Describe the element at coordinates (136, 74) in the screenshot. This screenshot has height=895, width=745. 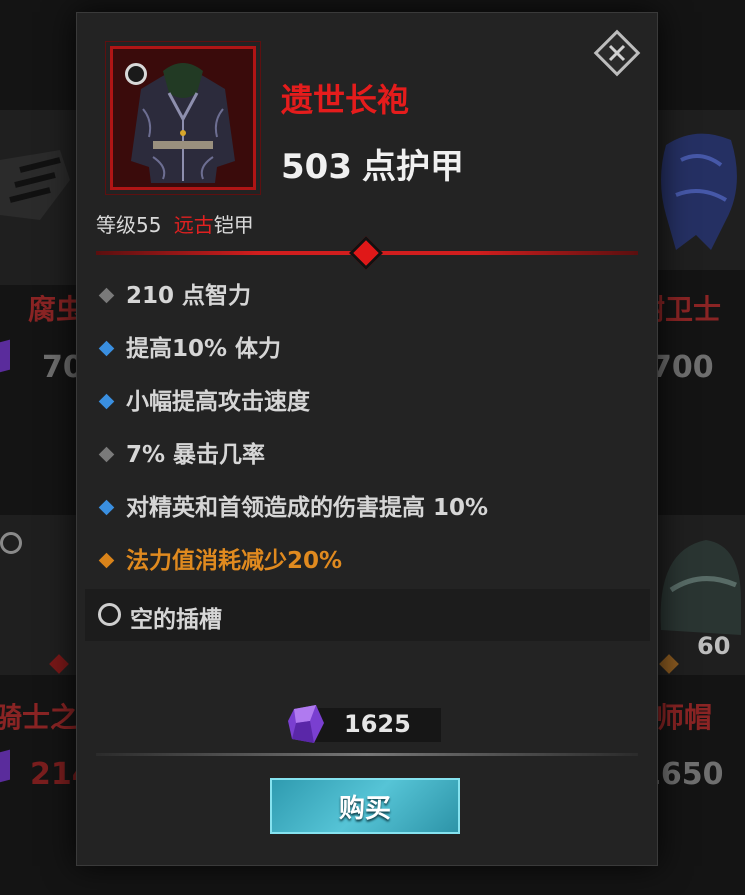
I see `item-socket-indicator-icon` at that location.